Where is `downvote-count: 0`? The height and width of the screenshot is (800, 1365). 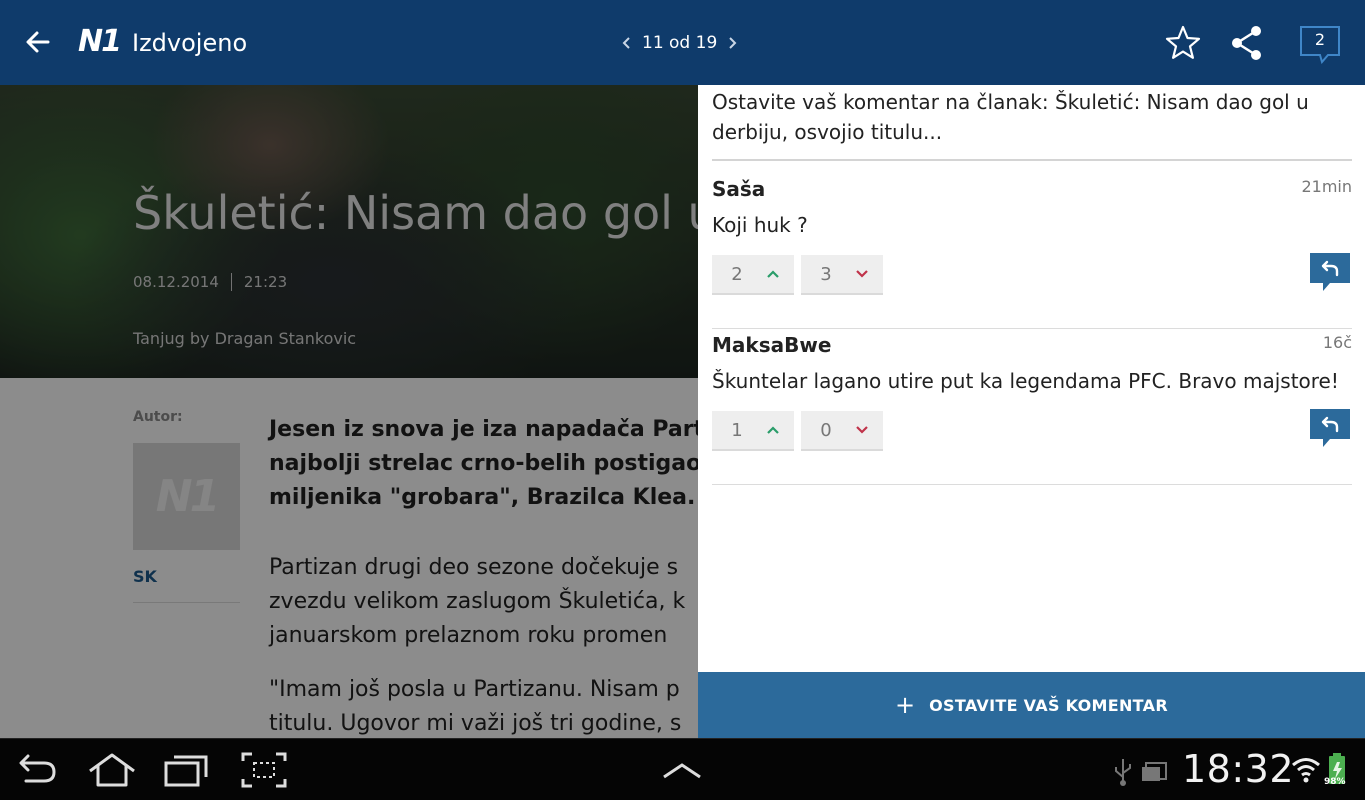
downvote-count: 0 is located at coordinates (826, 430).